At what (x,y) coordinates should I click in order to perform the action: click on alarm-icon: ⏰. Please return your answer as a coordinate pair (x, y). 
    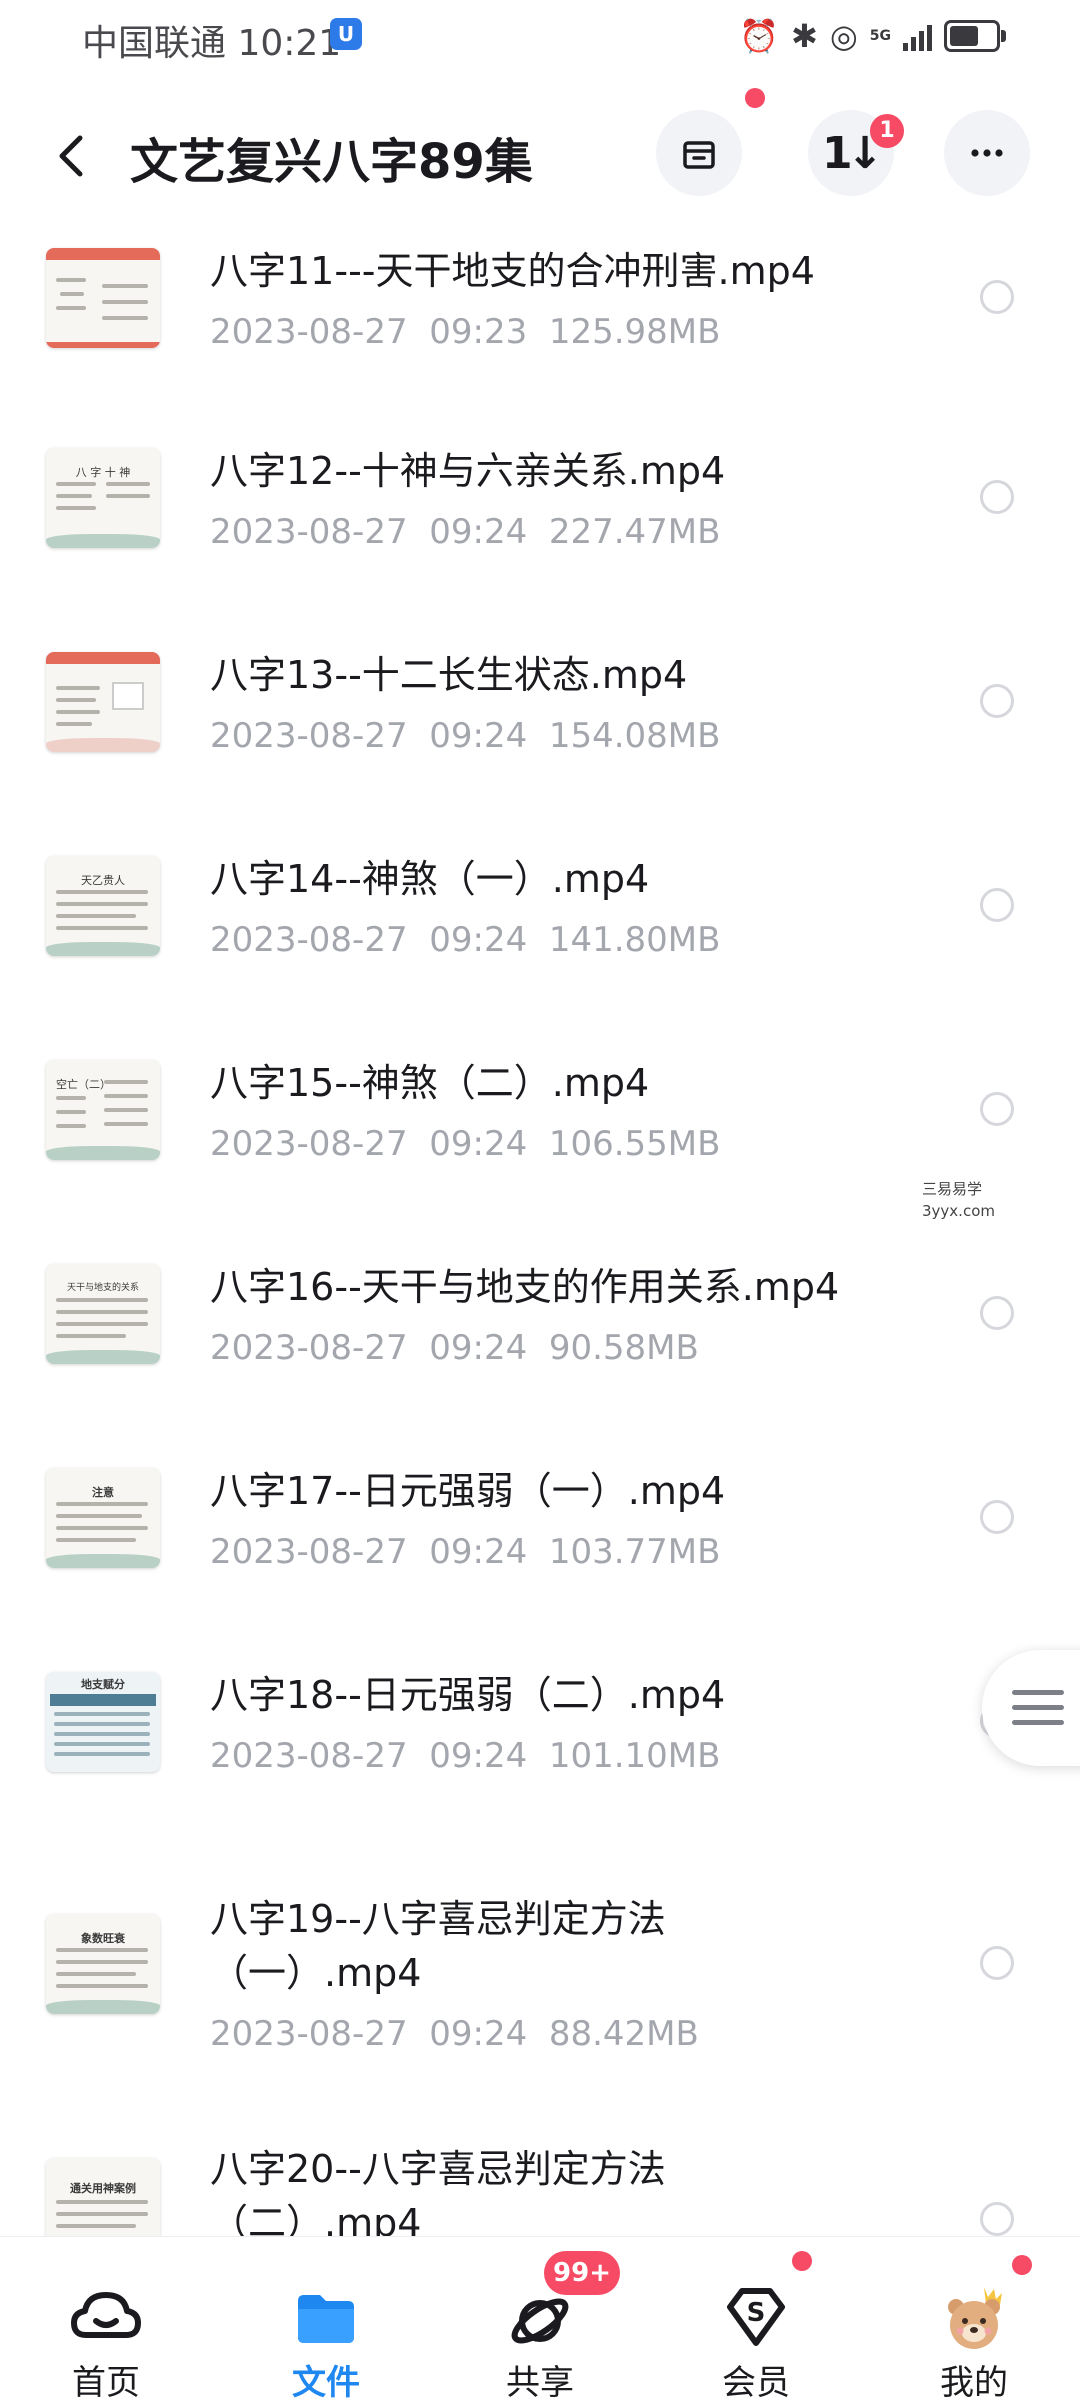
    Looking at the image, I should click on (759, 36).